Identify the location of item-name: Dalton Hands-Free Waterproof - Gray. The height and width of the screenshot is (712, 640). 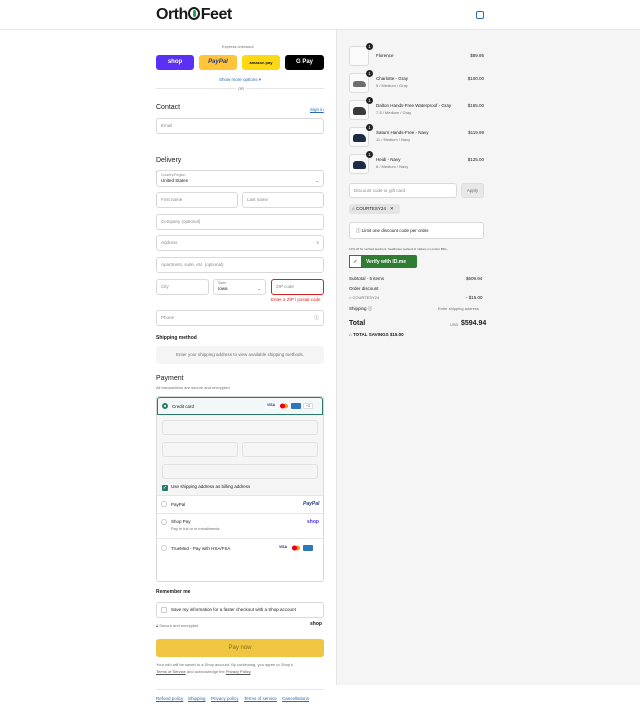
(414, 105).